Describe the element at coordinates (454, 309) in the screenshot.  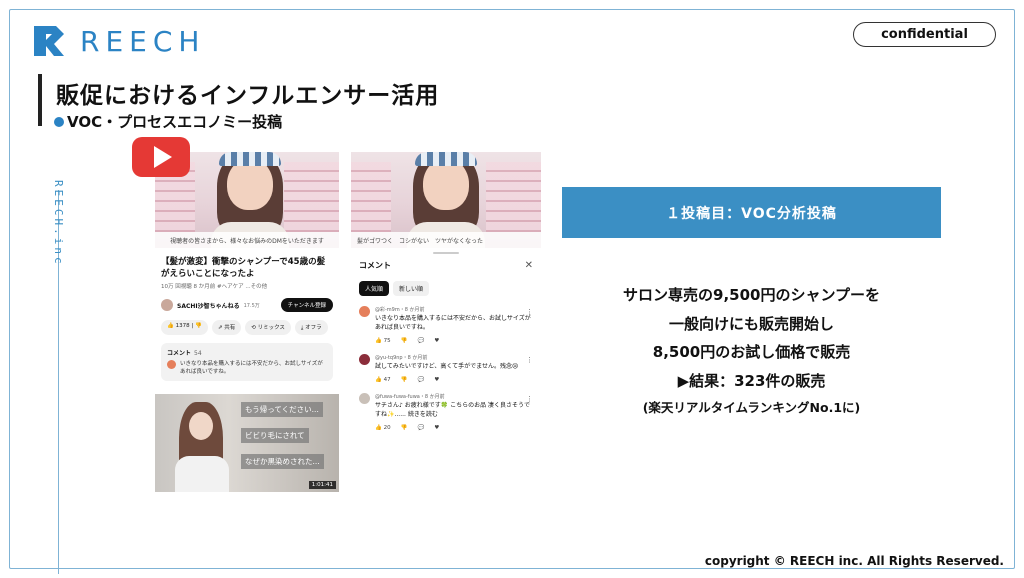
I see `comment-user: @彩-m9m・8 か月前` at that location.